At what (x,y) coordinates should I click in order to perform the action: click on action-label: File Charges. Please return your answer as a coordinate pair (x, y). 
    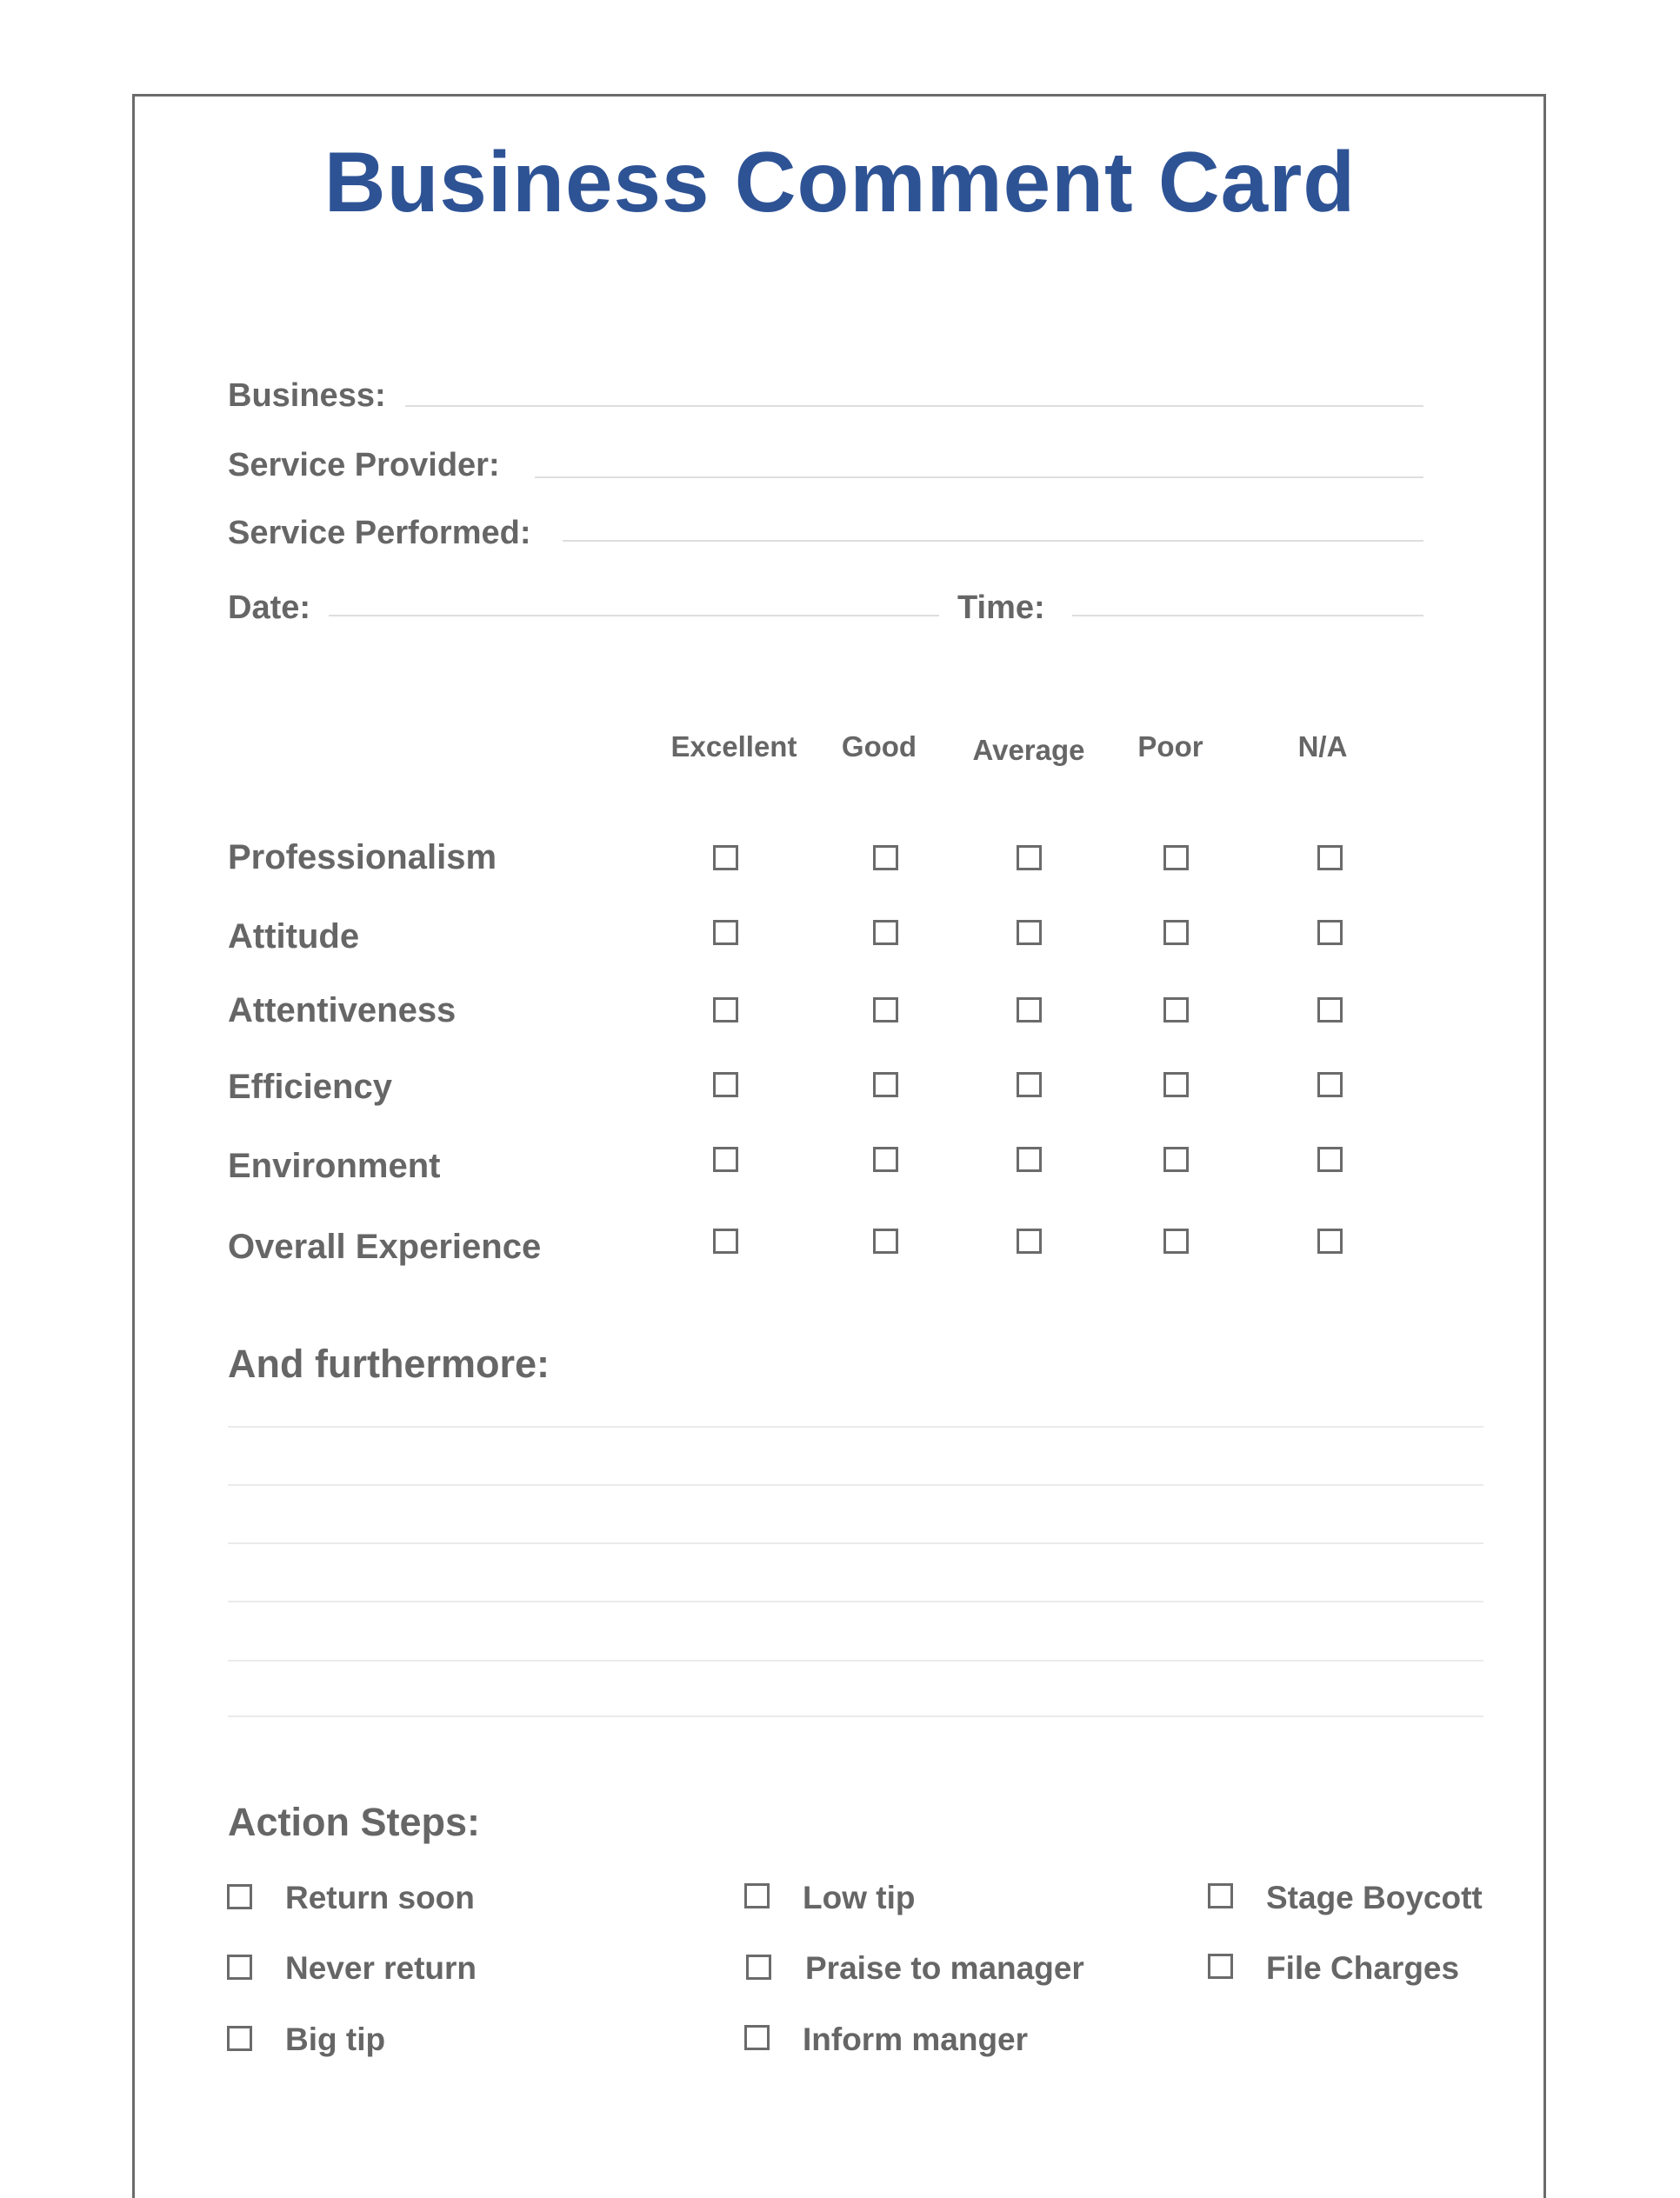
    Looking at the image, I should click on (1363, 1968).